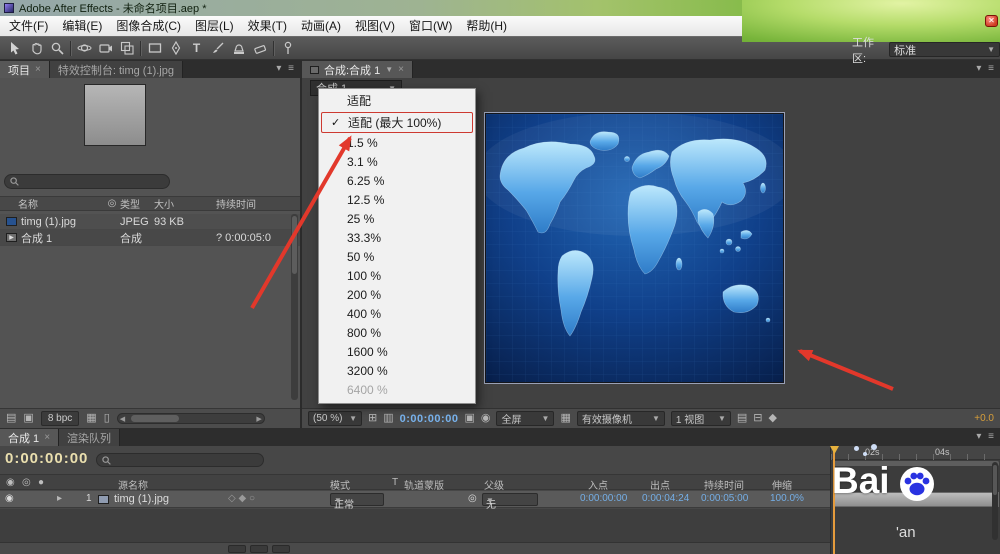 This screenshot has width=1000, height=554. Describe the element at coordinates (397, 352) in the screenshot. I see `zoom-option: 1600 %` at that location.